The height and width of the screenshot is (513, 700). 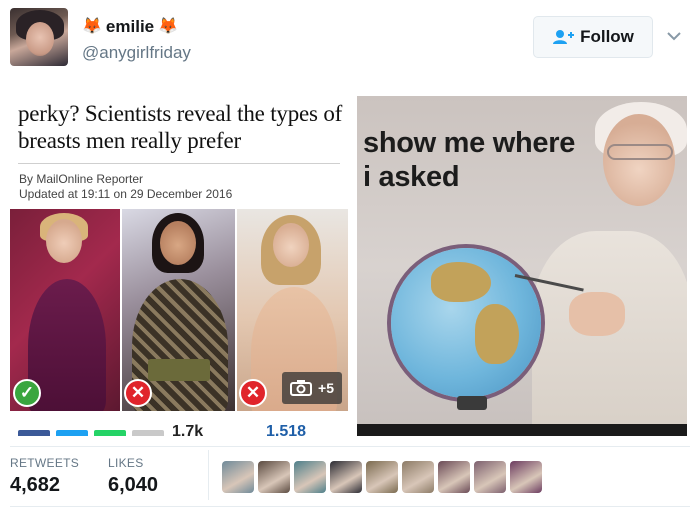 I want to click on user-avatar, so click(x=39, y=37).